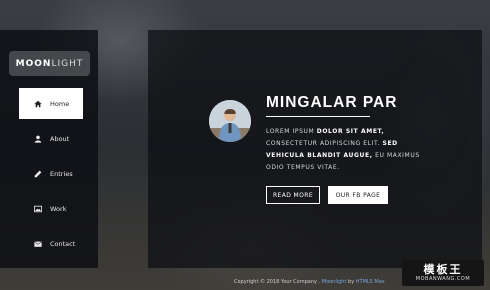 The image size is (490, 290). What do you see at coordinates (324, 143) in the screenshot?
I see `intro-text-part: CONSECTETUR ADIPISCING ELIT.` at bounding box center [324, 143].